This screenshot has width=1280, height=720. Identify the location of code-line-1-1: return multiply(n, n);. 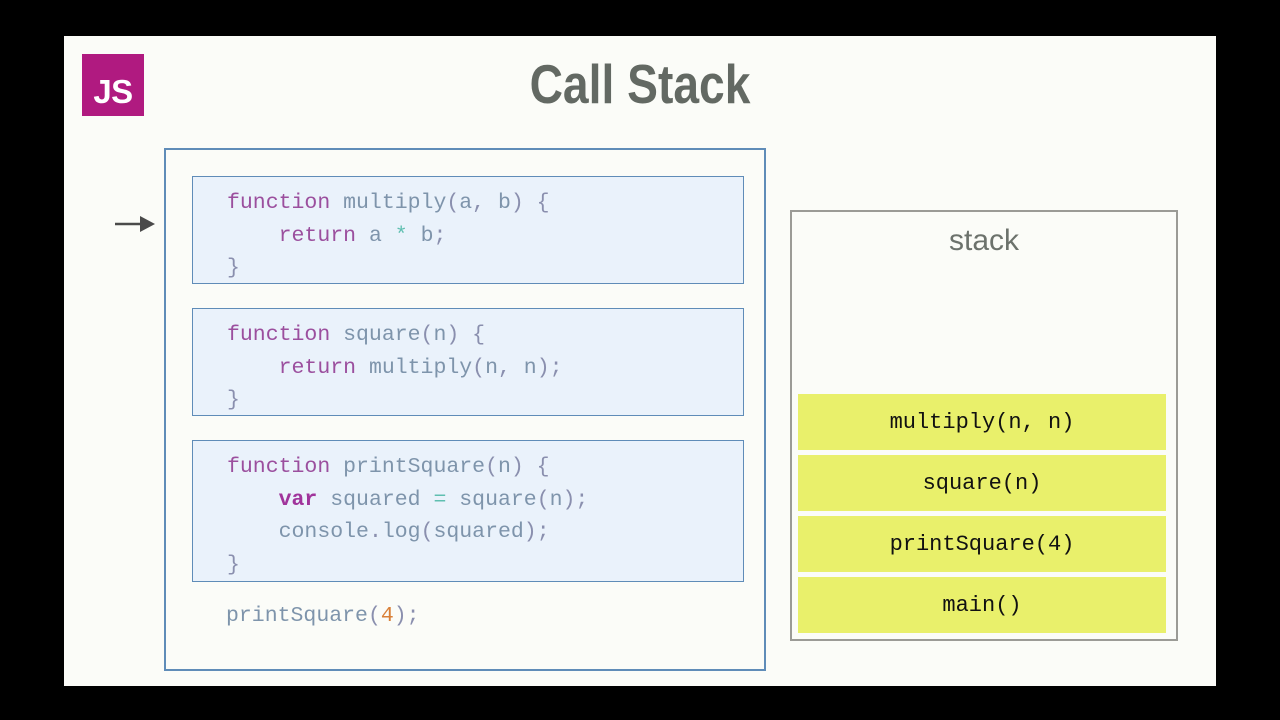
(468, 368).